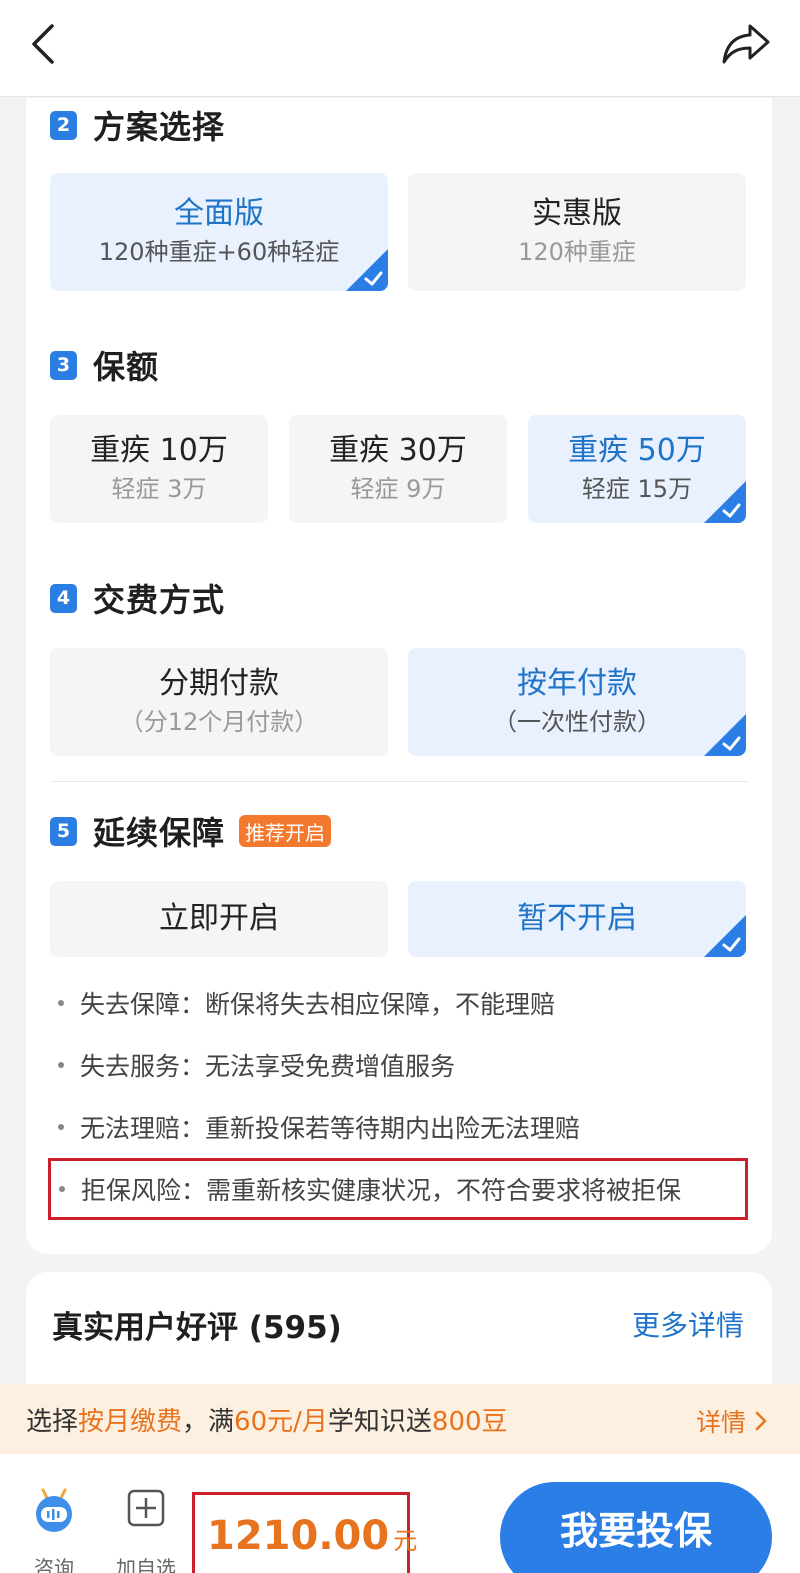 This screenshot has height=1573, width=800. I want to click on option-sub-label: （一次性付款）, so click(577, 722).